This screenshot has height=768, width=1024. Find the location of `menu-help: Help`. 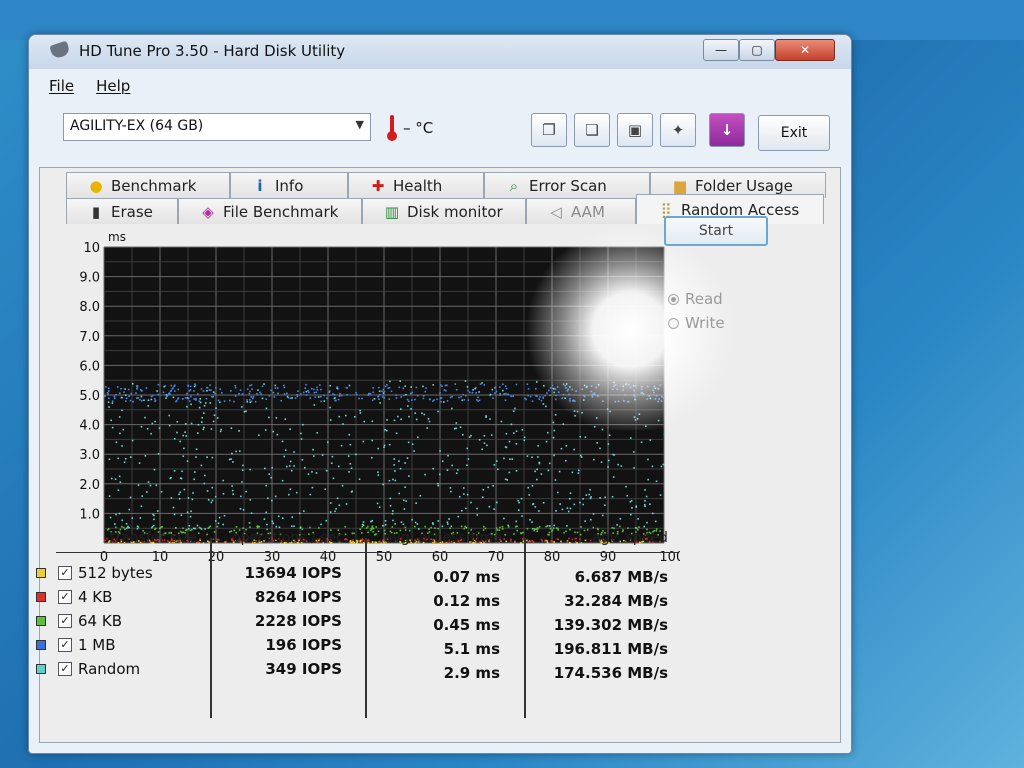

menu-help: Help is located at coordinates (113, 88).